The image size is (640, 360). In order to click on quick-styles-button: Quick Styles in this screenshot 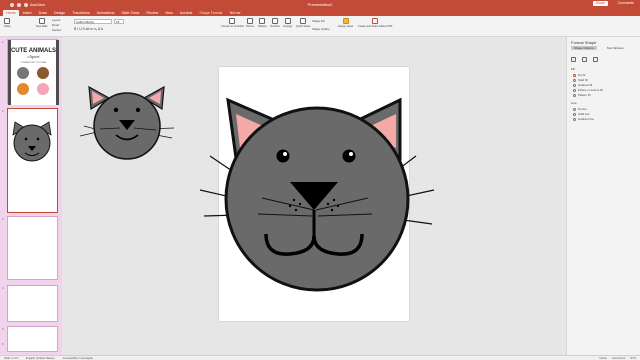, I will do `click(303, 23)`.